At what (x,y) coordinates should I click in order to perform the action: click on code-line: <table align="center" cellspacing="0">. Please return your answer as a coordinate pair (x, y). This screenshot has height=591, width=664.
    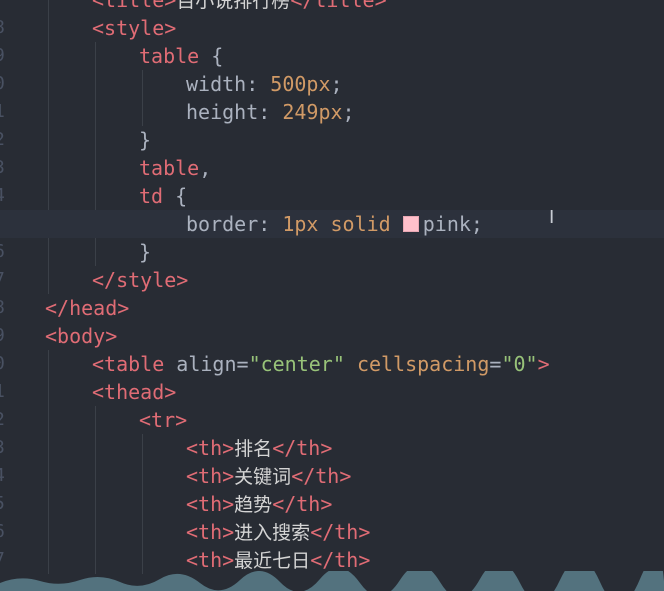
    Looking at the image, I should click on (297, 364).